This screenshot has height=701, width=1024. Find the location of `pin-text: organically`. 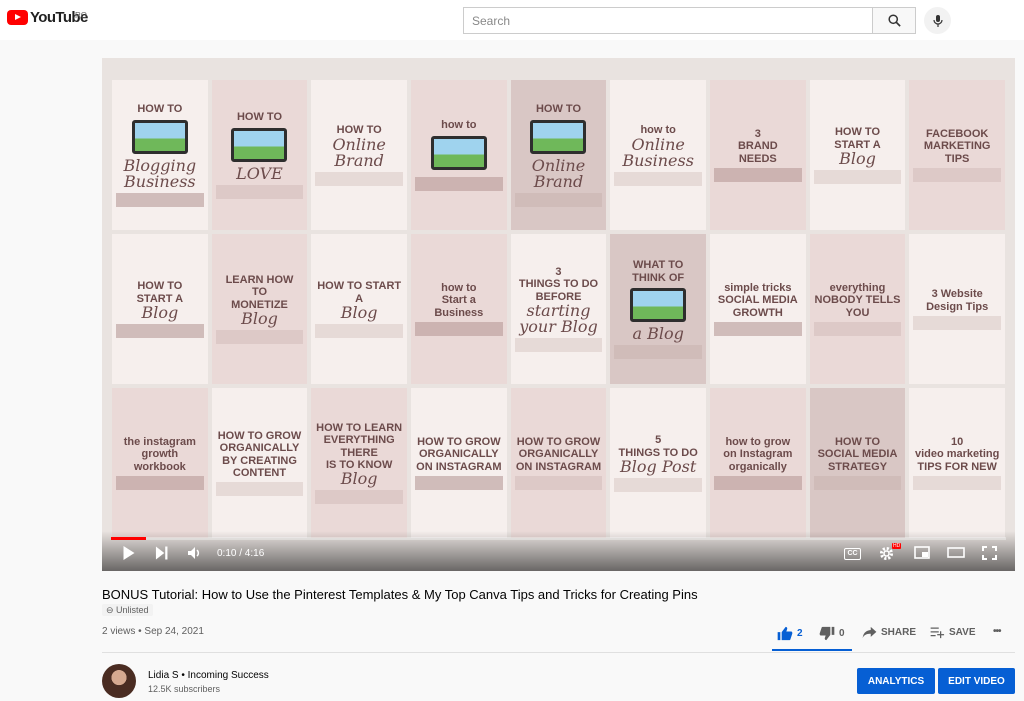

pin-text: organically is located at coordinates (757, 466).